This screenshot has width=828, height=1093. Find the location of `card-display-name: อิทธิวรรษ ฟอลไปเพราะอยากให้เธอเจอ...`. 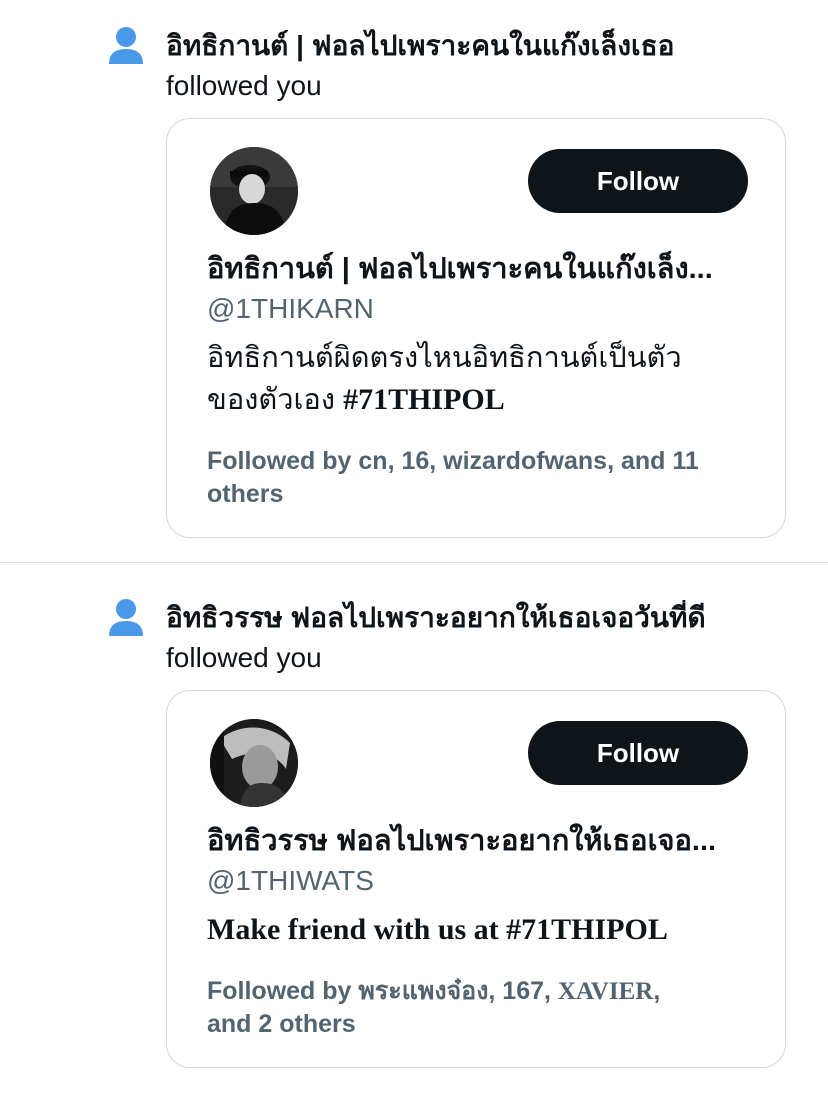

card-display-name: อิทธิวรรษ ฟอลไปเพราะอยากให้เธอเจอ... is located at coordinates (476, 841).